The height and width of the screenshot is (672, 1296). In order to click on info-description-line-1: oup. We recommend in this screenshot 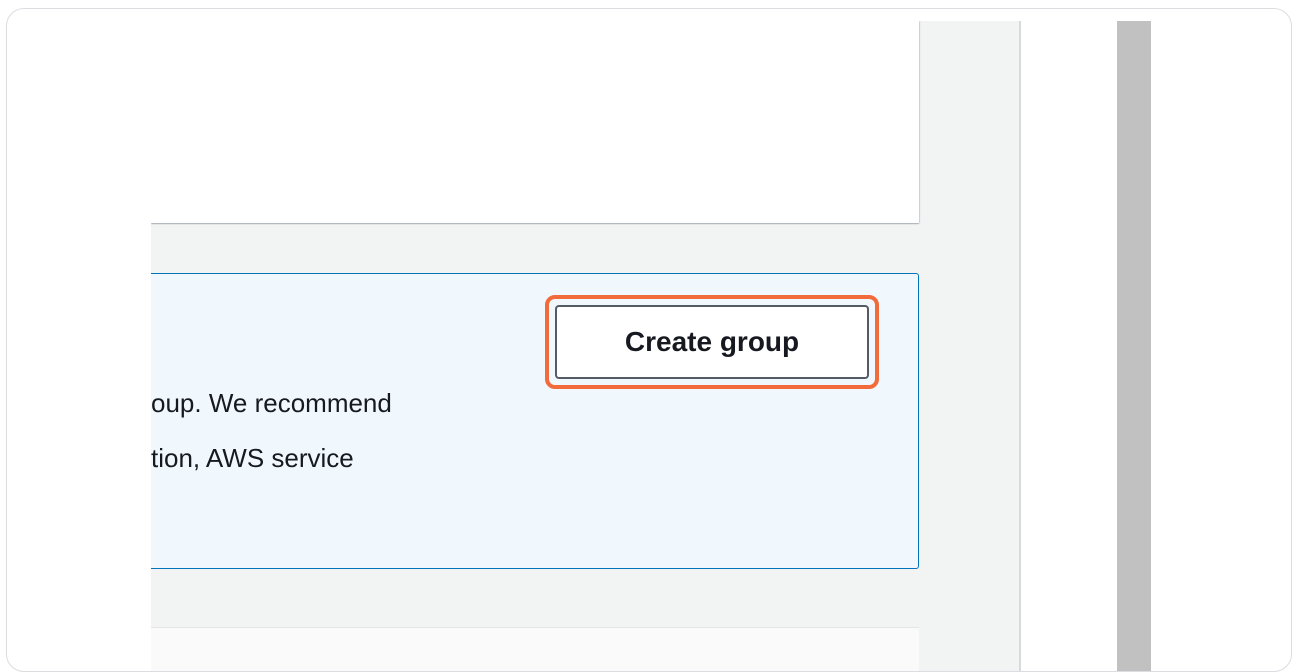, I will do `click(271, 403)`.